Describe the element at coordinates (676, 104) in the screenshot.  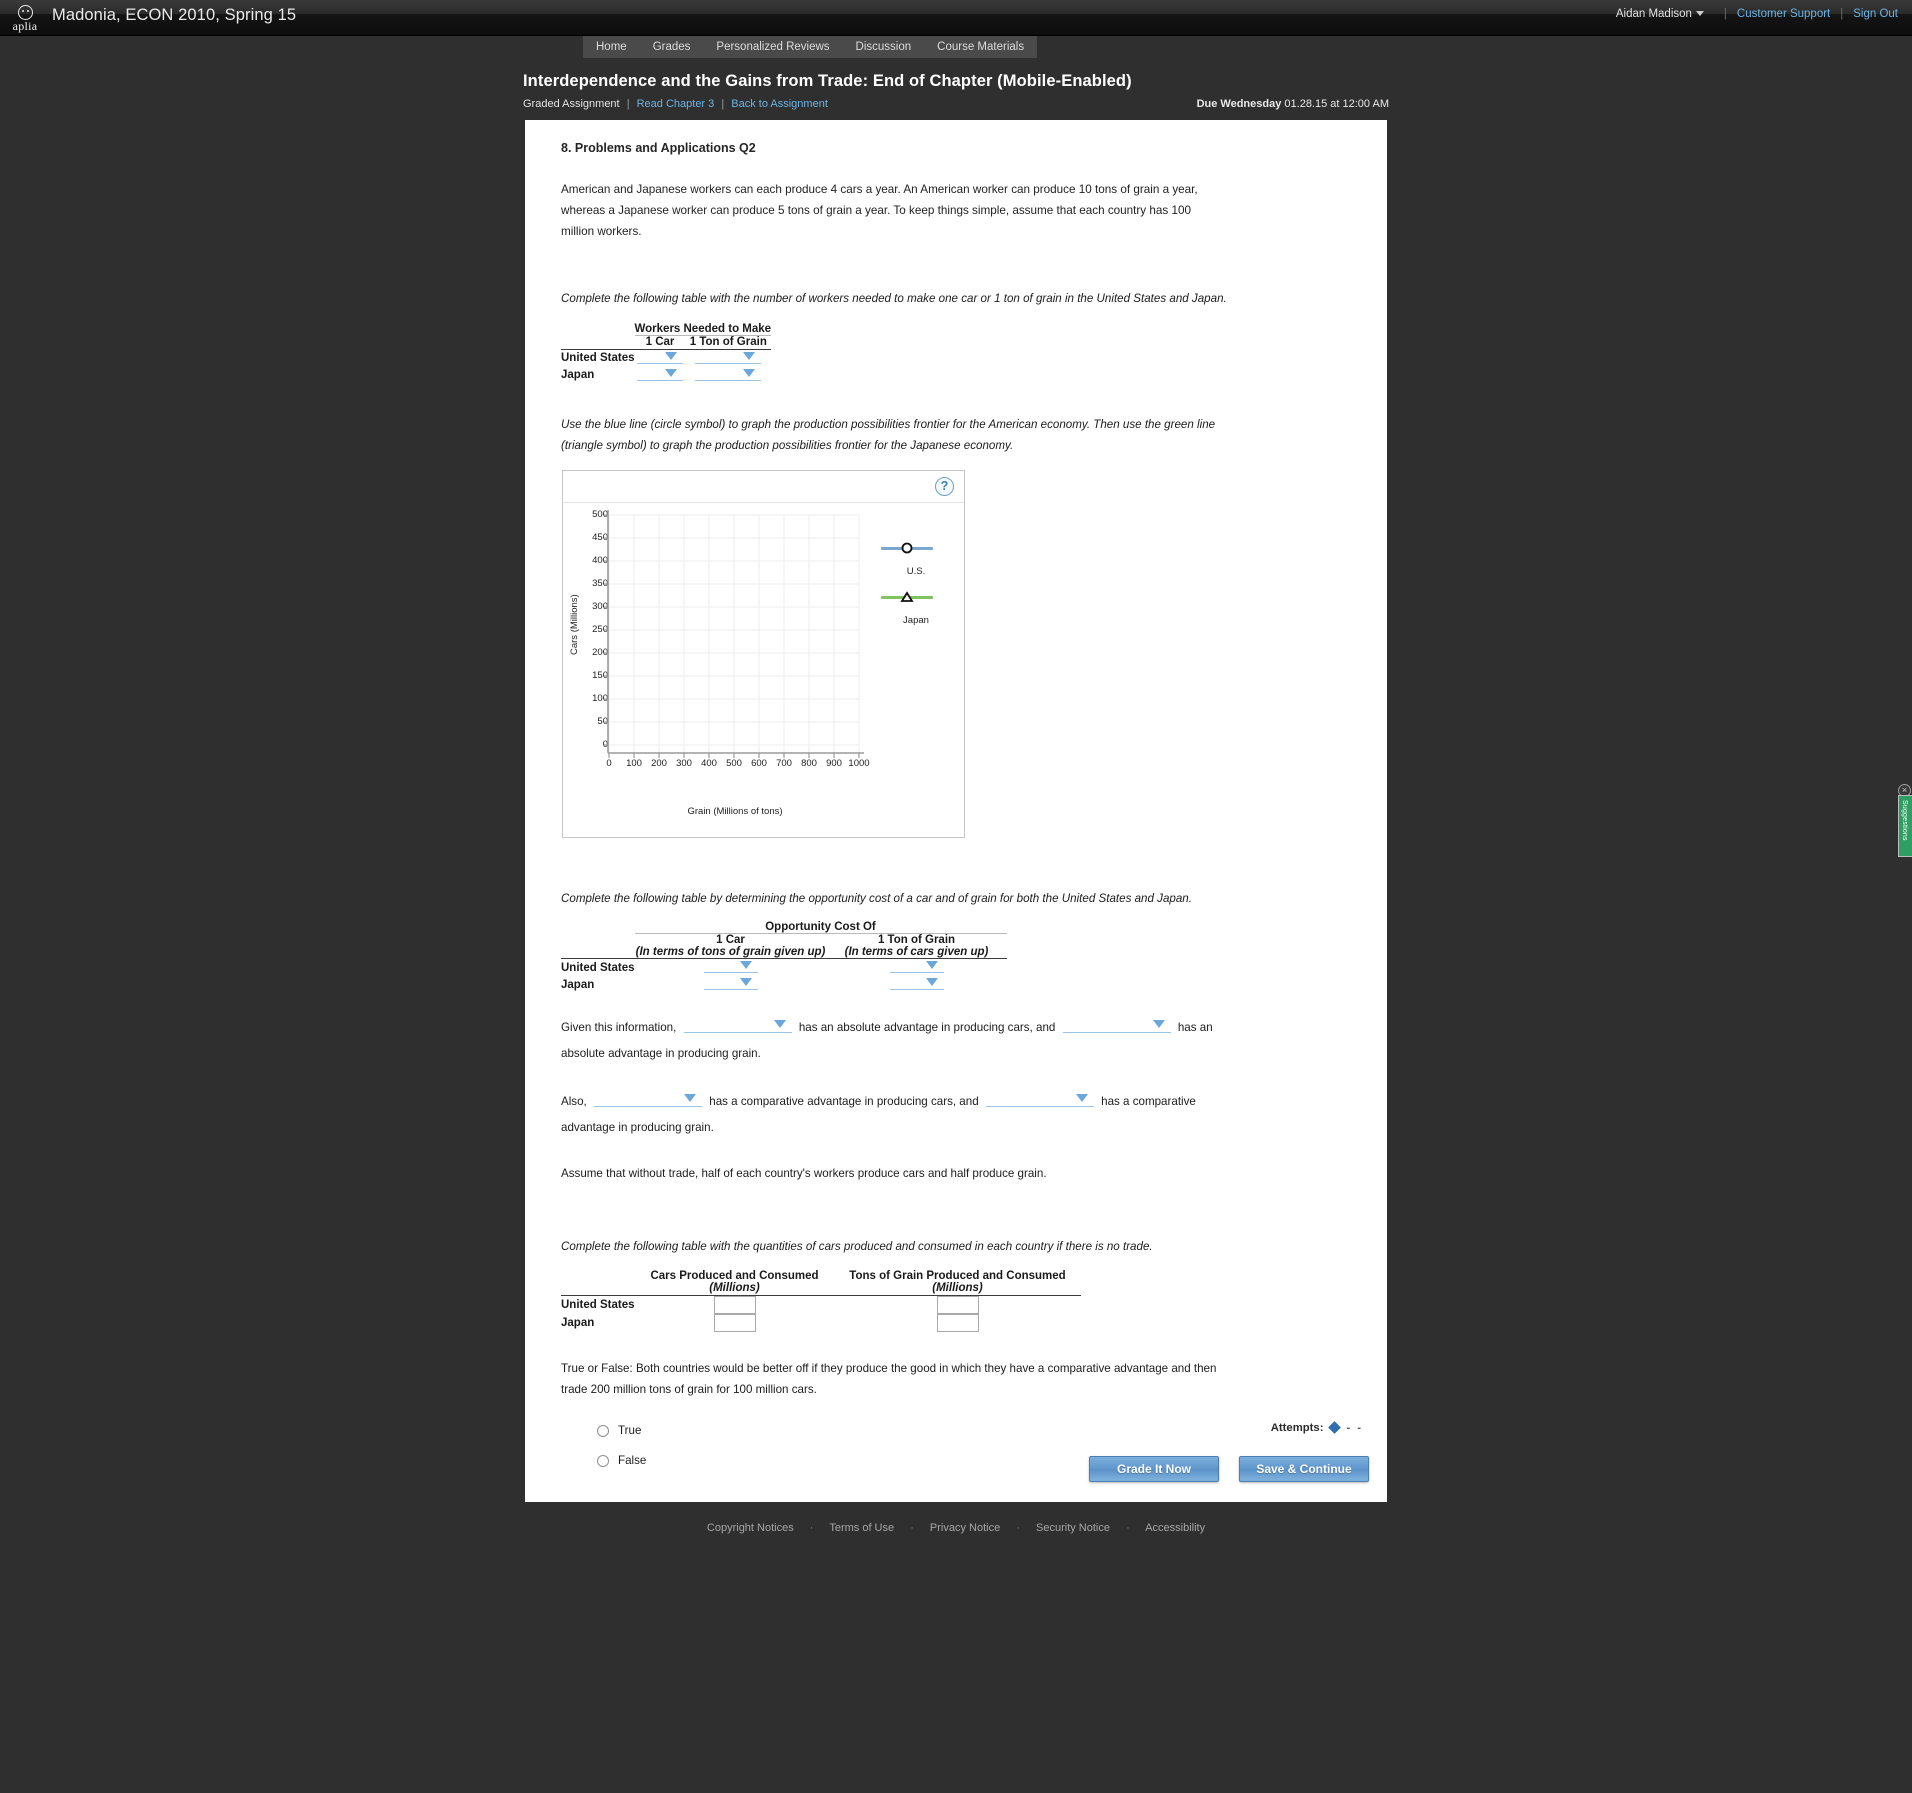
I see `read-chapter-link: Read Chapter 3` at that location.